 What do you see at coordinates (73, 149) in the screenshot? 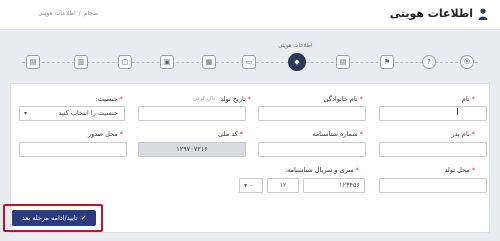
I see `issue-place-input` at bounding box center [73, 149].